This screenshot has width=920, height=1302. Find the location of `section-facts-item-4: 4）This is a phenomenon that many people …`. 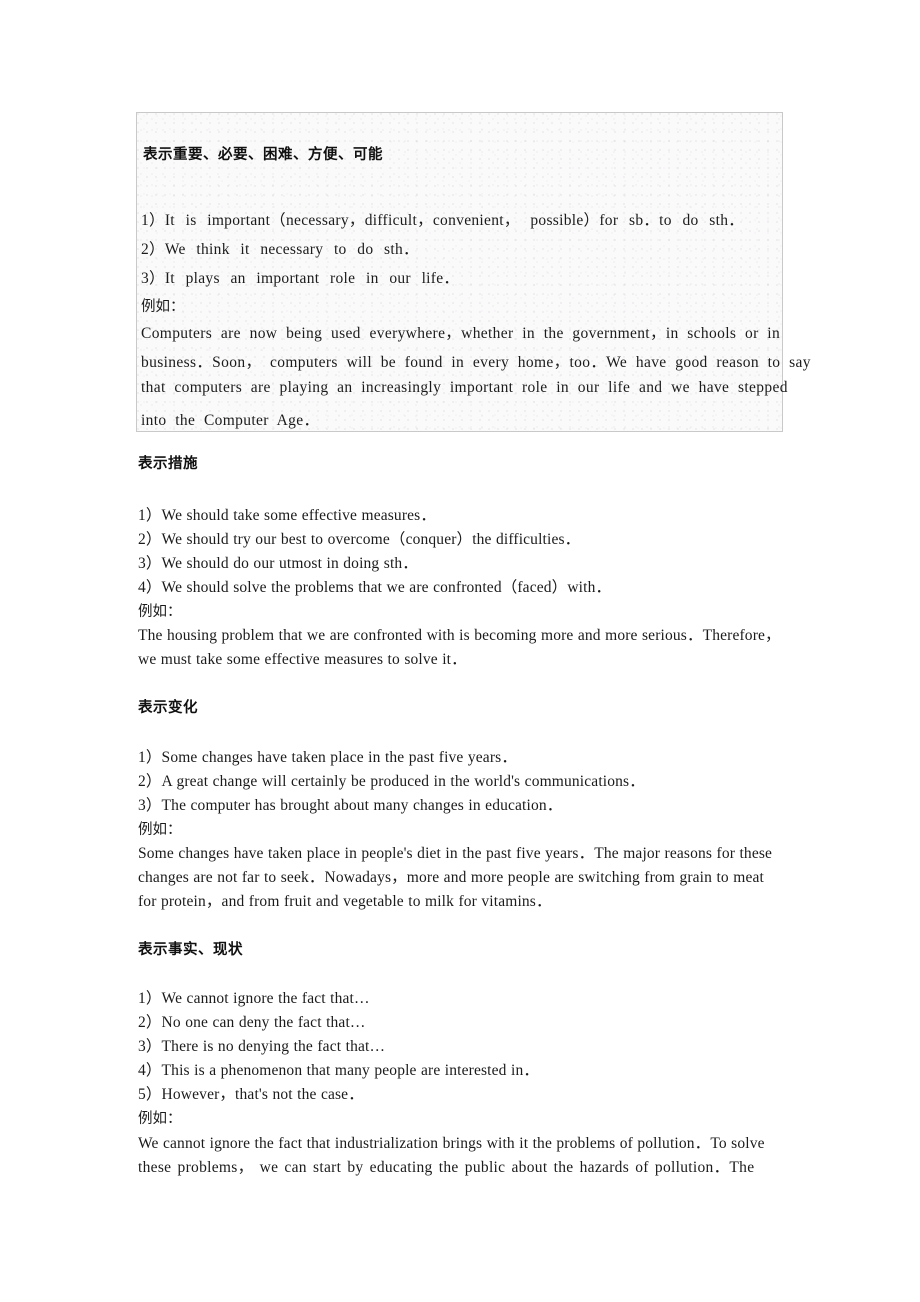

section-facts-item-4: 4）This is a phenomenon that many people … is located at coordinates (338, 1070).